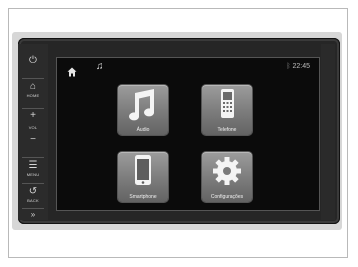 This screenshot has width=358, height=267. What do you see at coordinates (227, 103) in the screenshot?
I see `phone-icon` at bounding box center [227, 103].